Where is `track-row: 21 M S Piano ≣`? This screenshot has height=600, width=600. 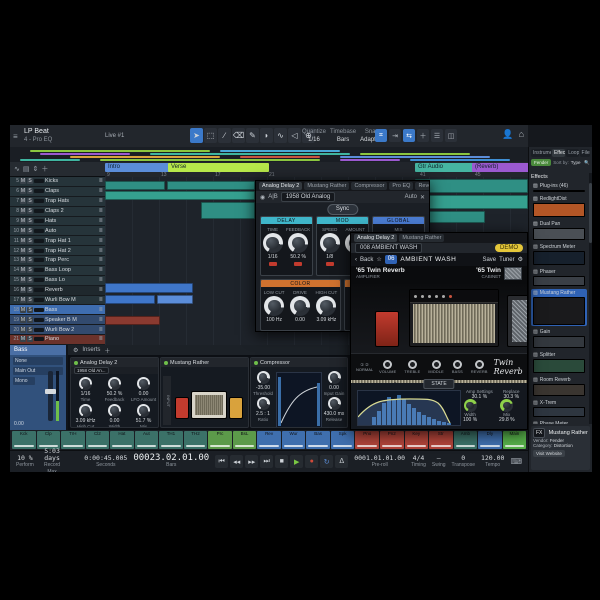
track-row: 21 M S Piano ≣ is located at coordinates (57, 340).